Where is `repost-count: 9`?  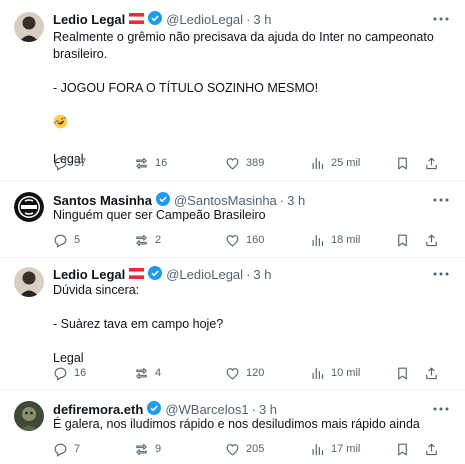 repost-count: 9 is located at coordinates (158, 449).